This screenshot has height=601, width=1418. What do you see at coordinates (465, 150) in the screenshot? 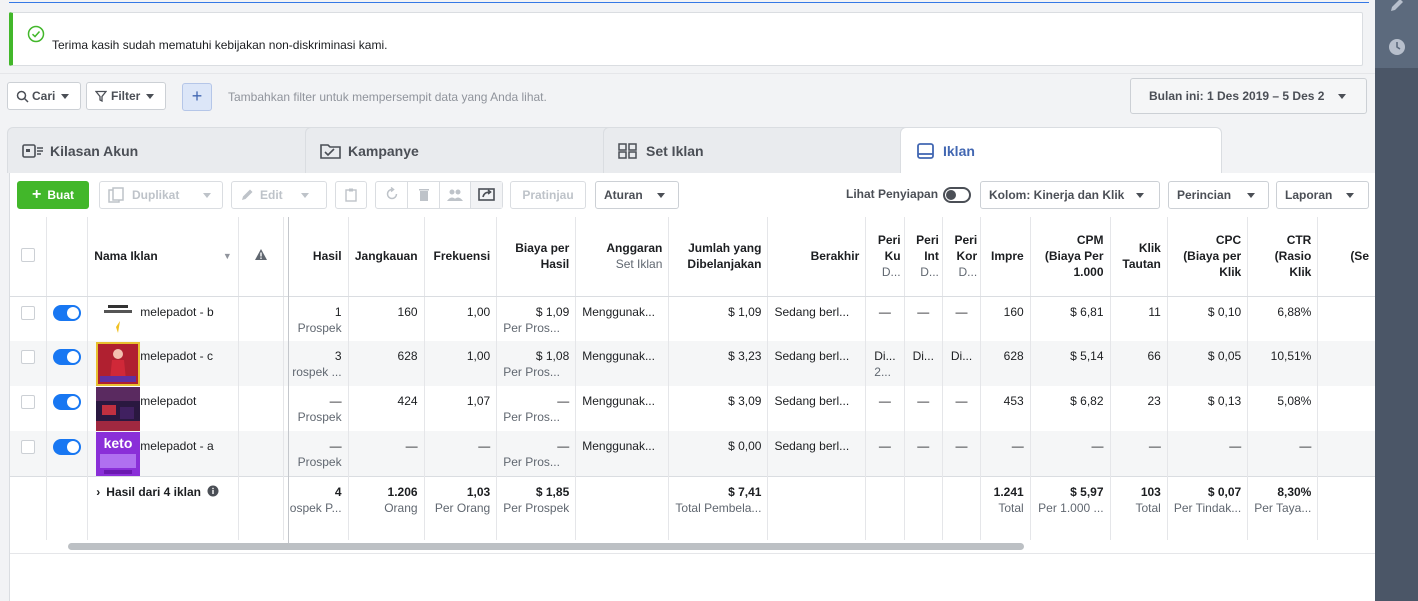
I see `tab-campaigns: Kampanye` at bounding box center [465, 150].